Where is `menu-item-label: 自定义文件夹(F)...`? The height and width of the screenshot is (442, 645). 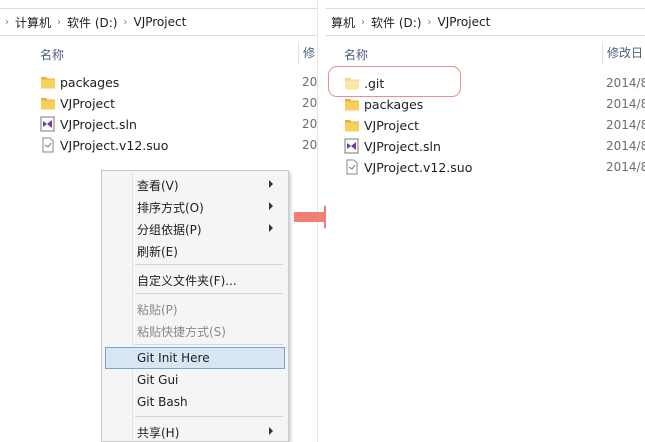
menu-item-label: 自定义文件夹(F)... is located at coordinates (187, 281).